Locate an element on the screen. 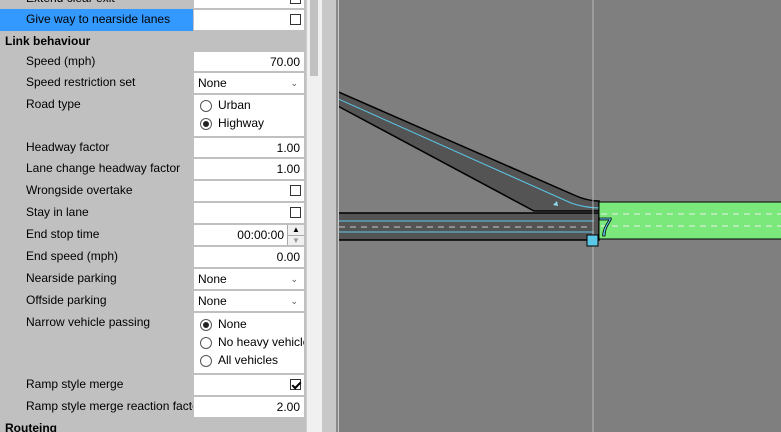 This screenshot has width=781, height=432. ramp-reaction-row: Ramp style merge reaction factor 2.00 is located at coordinates (152, 407).